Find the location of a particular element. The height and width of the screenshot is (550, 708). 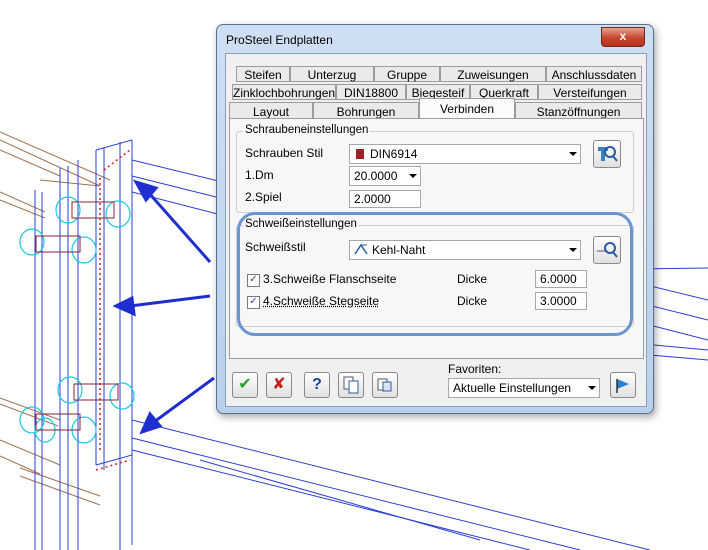

ok-button: ✔ is located at coordinates (245, 385).